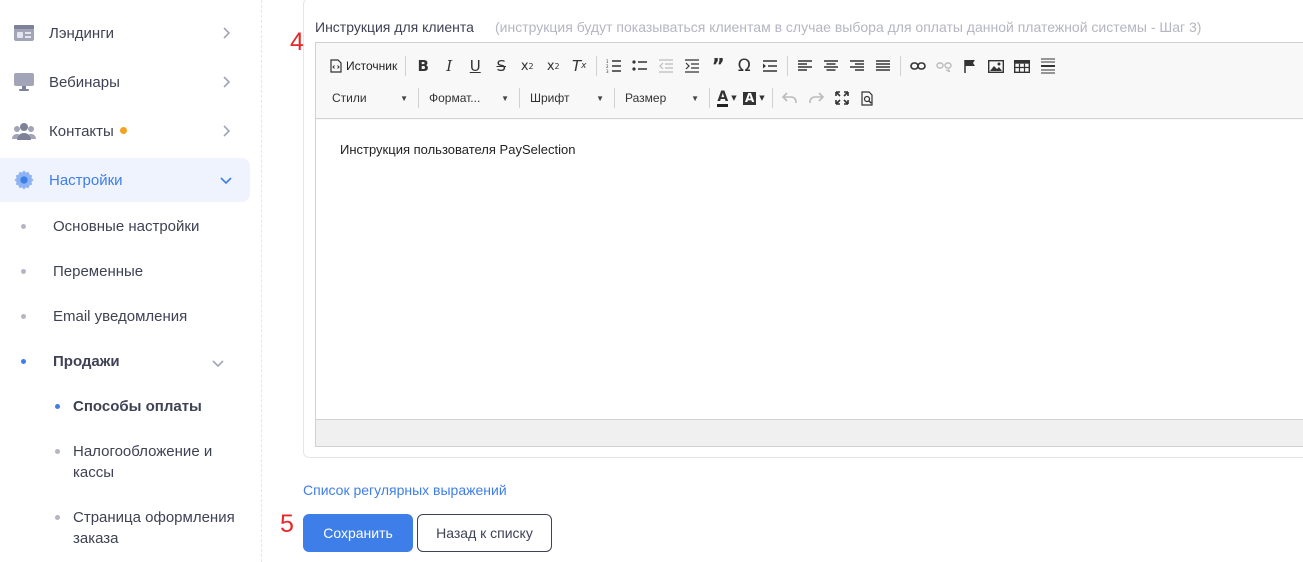  I want to click on styles-dropdown: Стили ▼, so click(370, 98).